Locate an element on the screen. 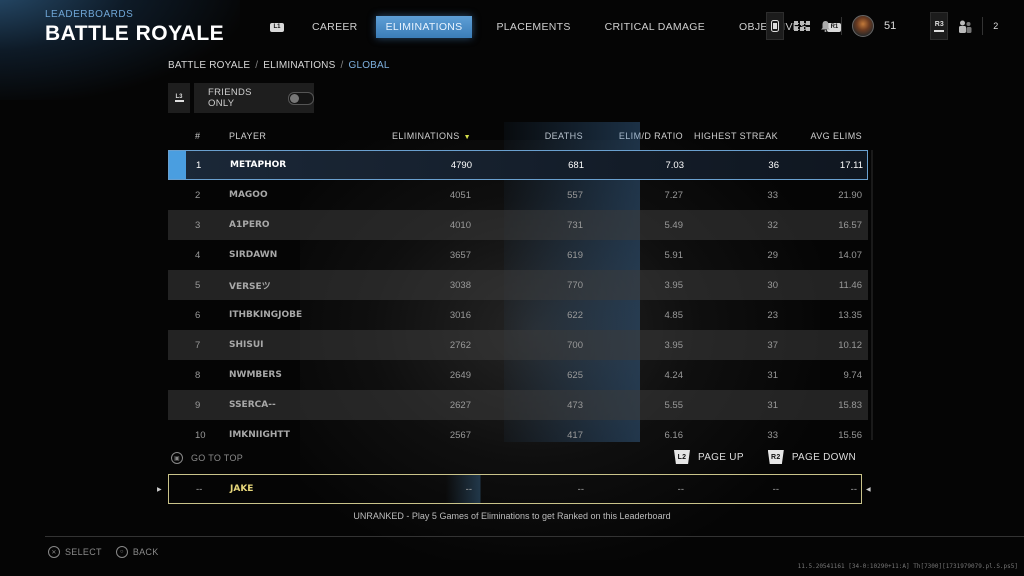 The height and width of the screenshot is (576, 1024). col-eliminations-label: ELIMINATIONS is located at coordinates (426, 136).